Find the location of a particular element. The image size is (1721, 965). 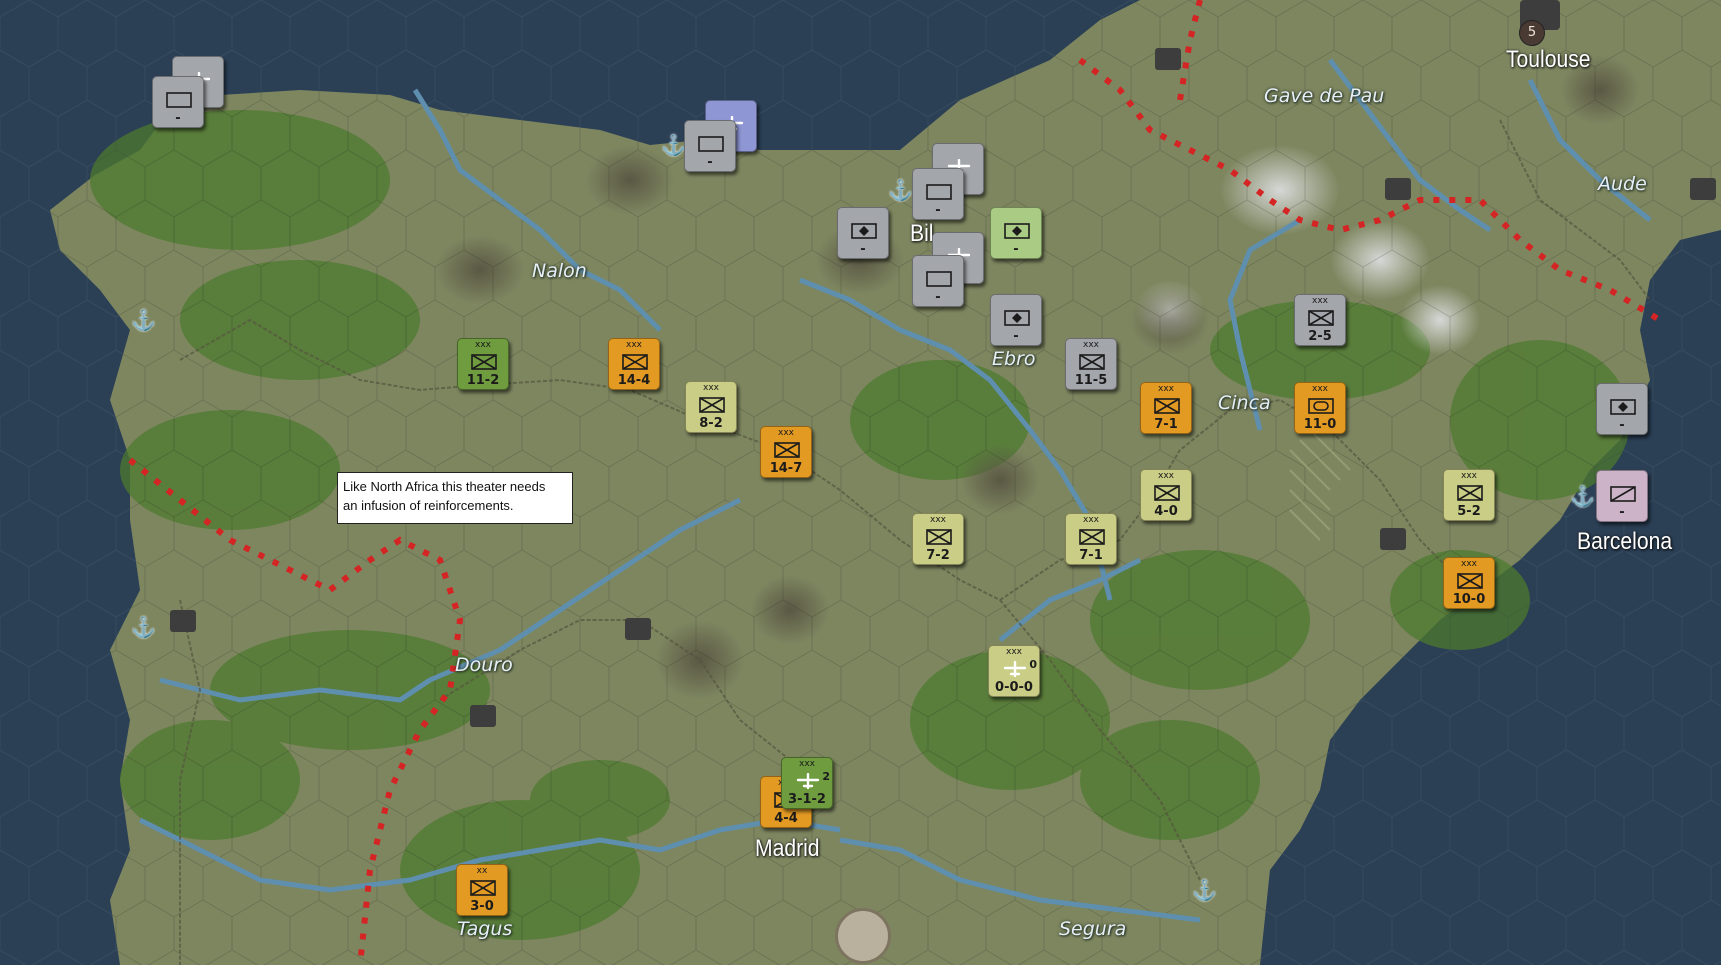

city-label-bil: Bil is located at coordinates (921, 234).